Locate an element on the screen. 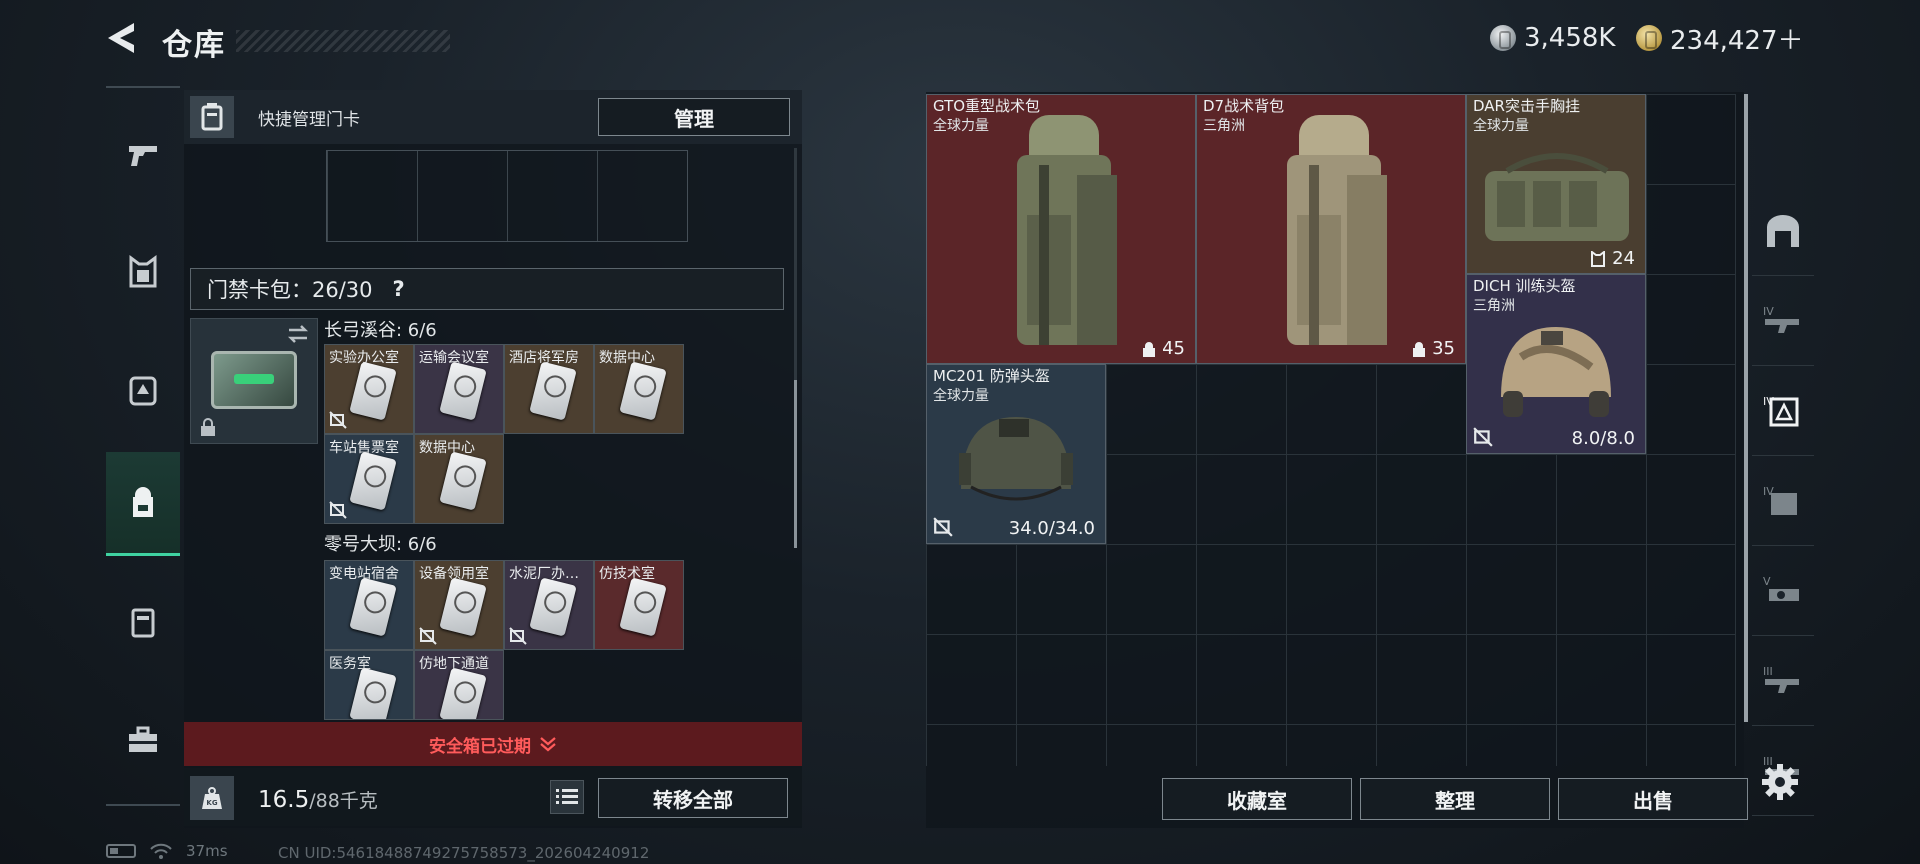  organize-button: 整理 is located at coordinates (1455, 799).